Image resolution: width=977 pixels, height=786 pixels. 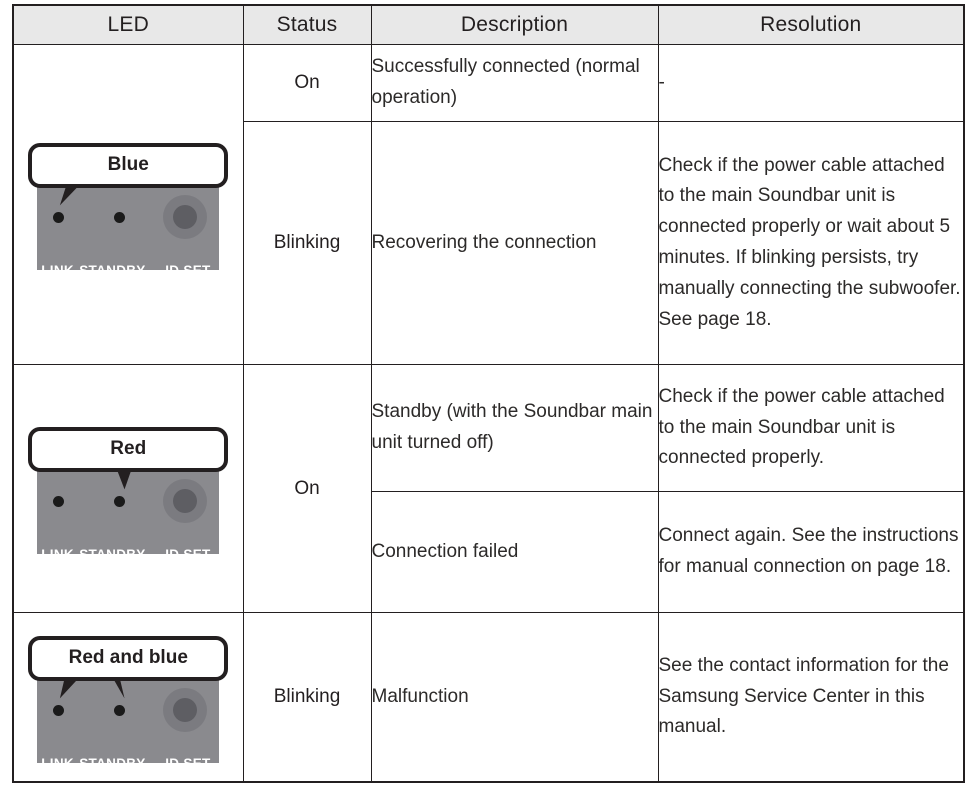 I want to click on column-header-resolution: Resolution, so click(x=811, y=24).